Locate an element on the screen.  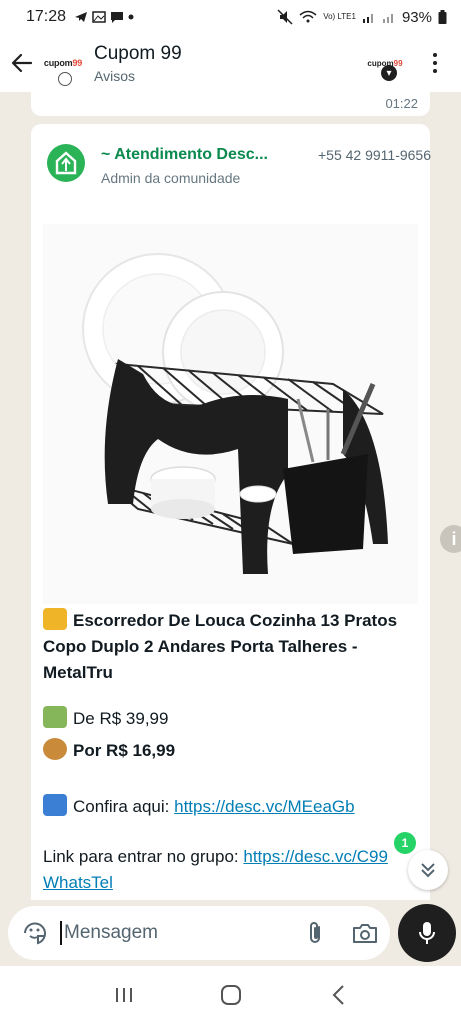
status-right: Vo) LTE1 93% is located at coordinates (362, 17).